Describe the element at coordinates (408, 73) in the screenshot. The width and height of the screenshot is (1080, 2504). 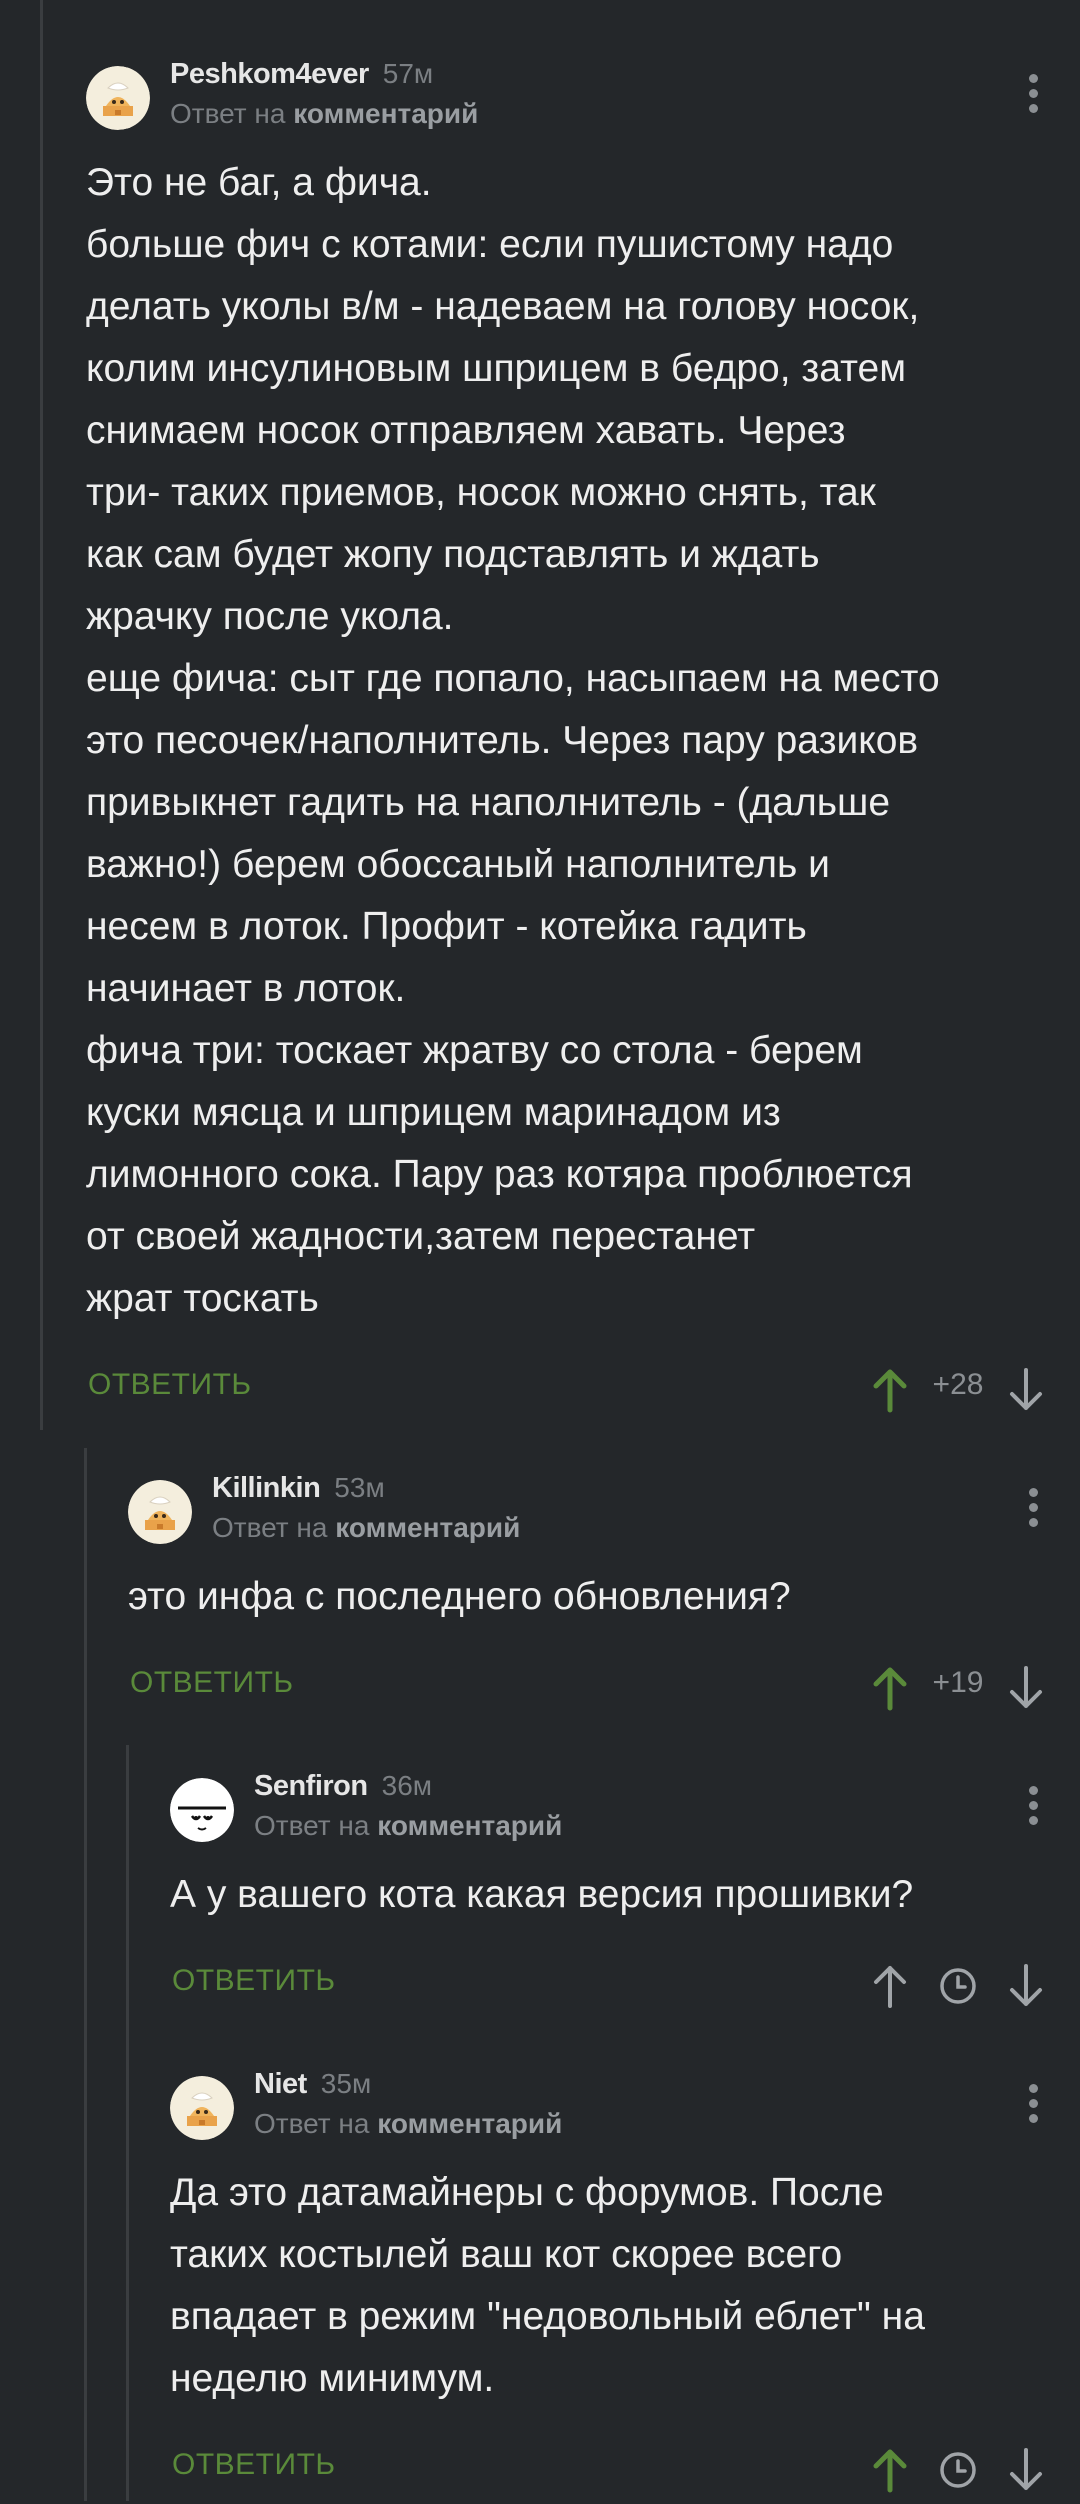
I see `comment-time: 57м` at that location.